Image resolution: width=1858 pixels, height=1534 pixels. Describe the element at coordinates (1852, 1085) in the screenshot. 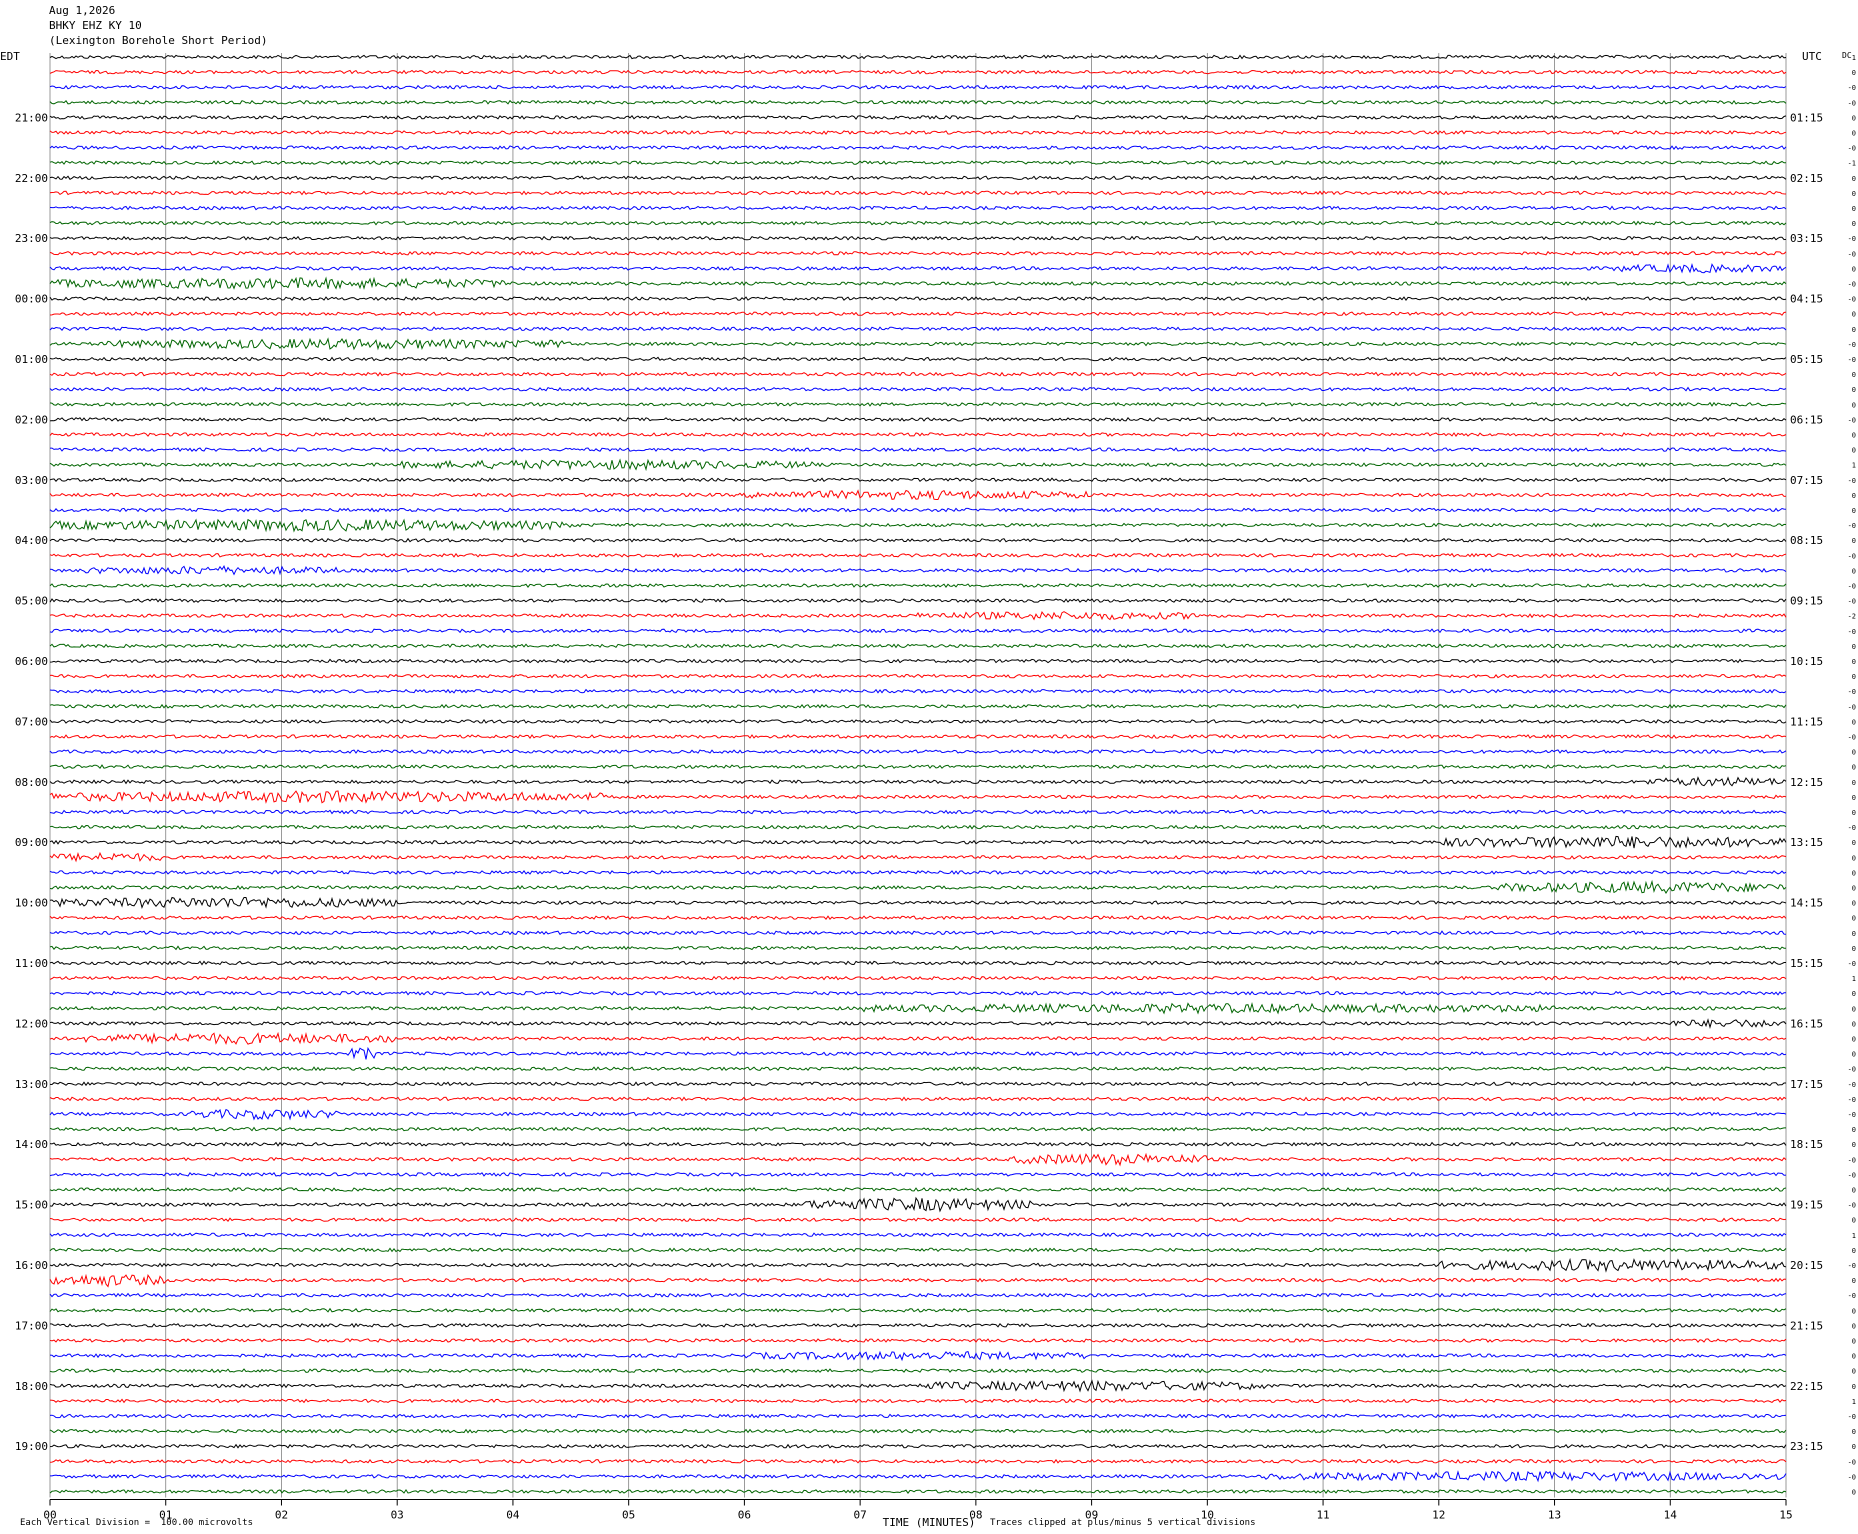

I see `dc-offset-68: -0` at that location.